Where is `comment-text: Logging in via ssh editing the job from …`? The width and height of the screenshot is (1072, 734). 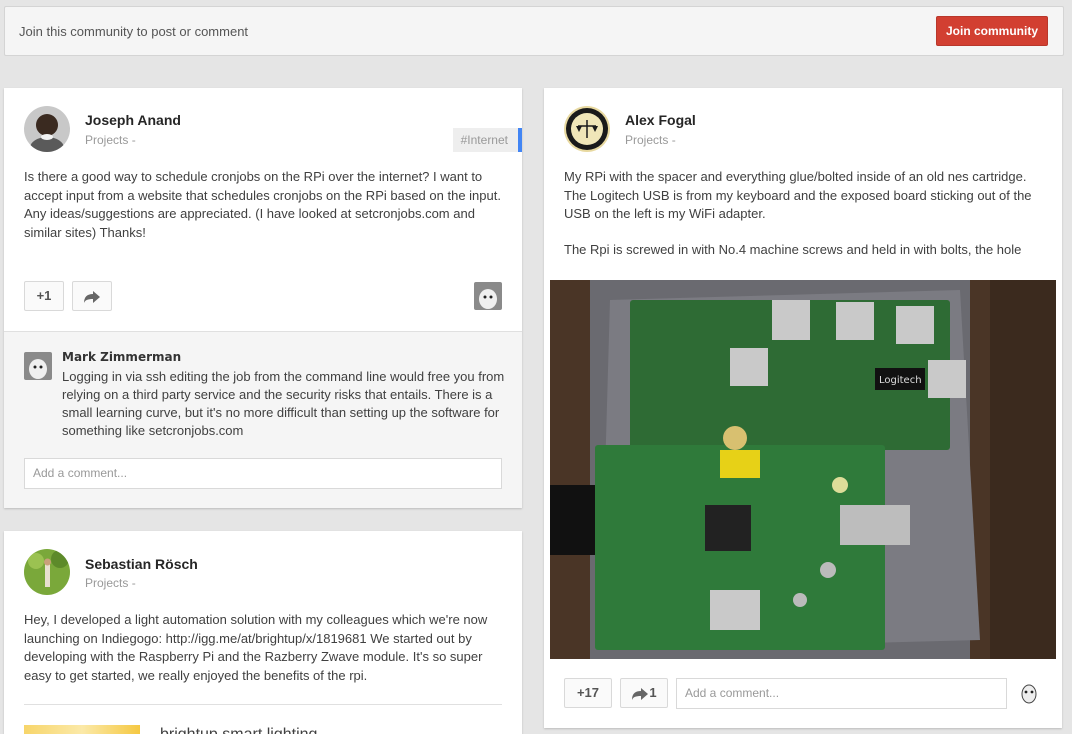 comment-text: Logging in via ssh editing the job from … is located at coordinates (283, 403).